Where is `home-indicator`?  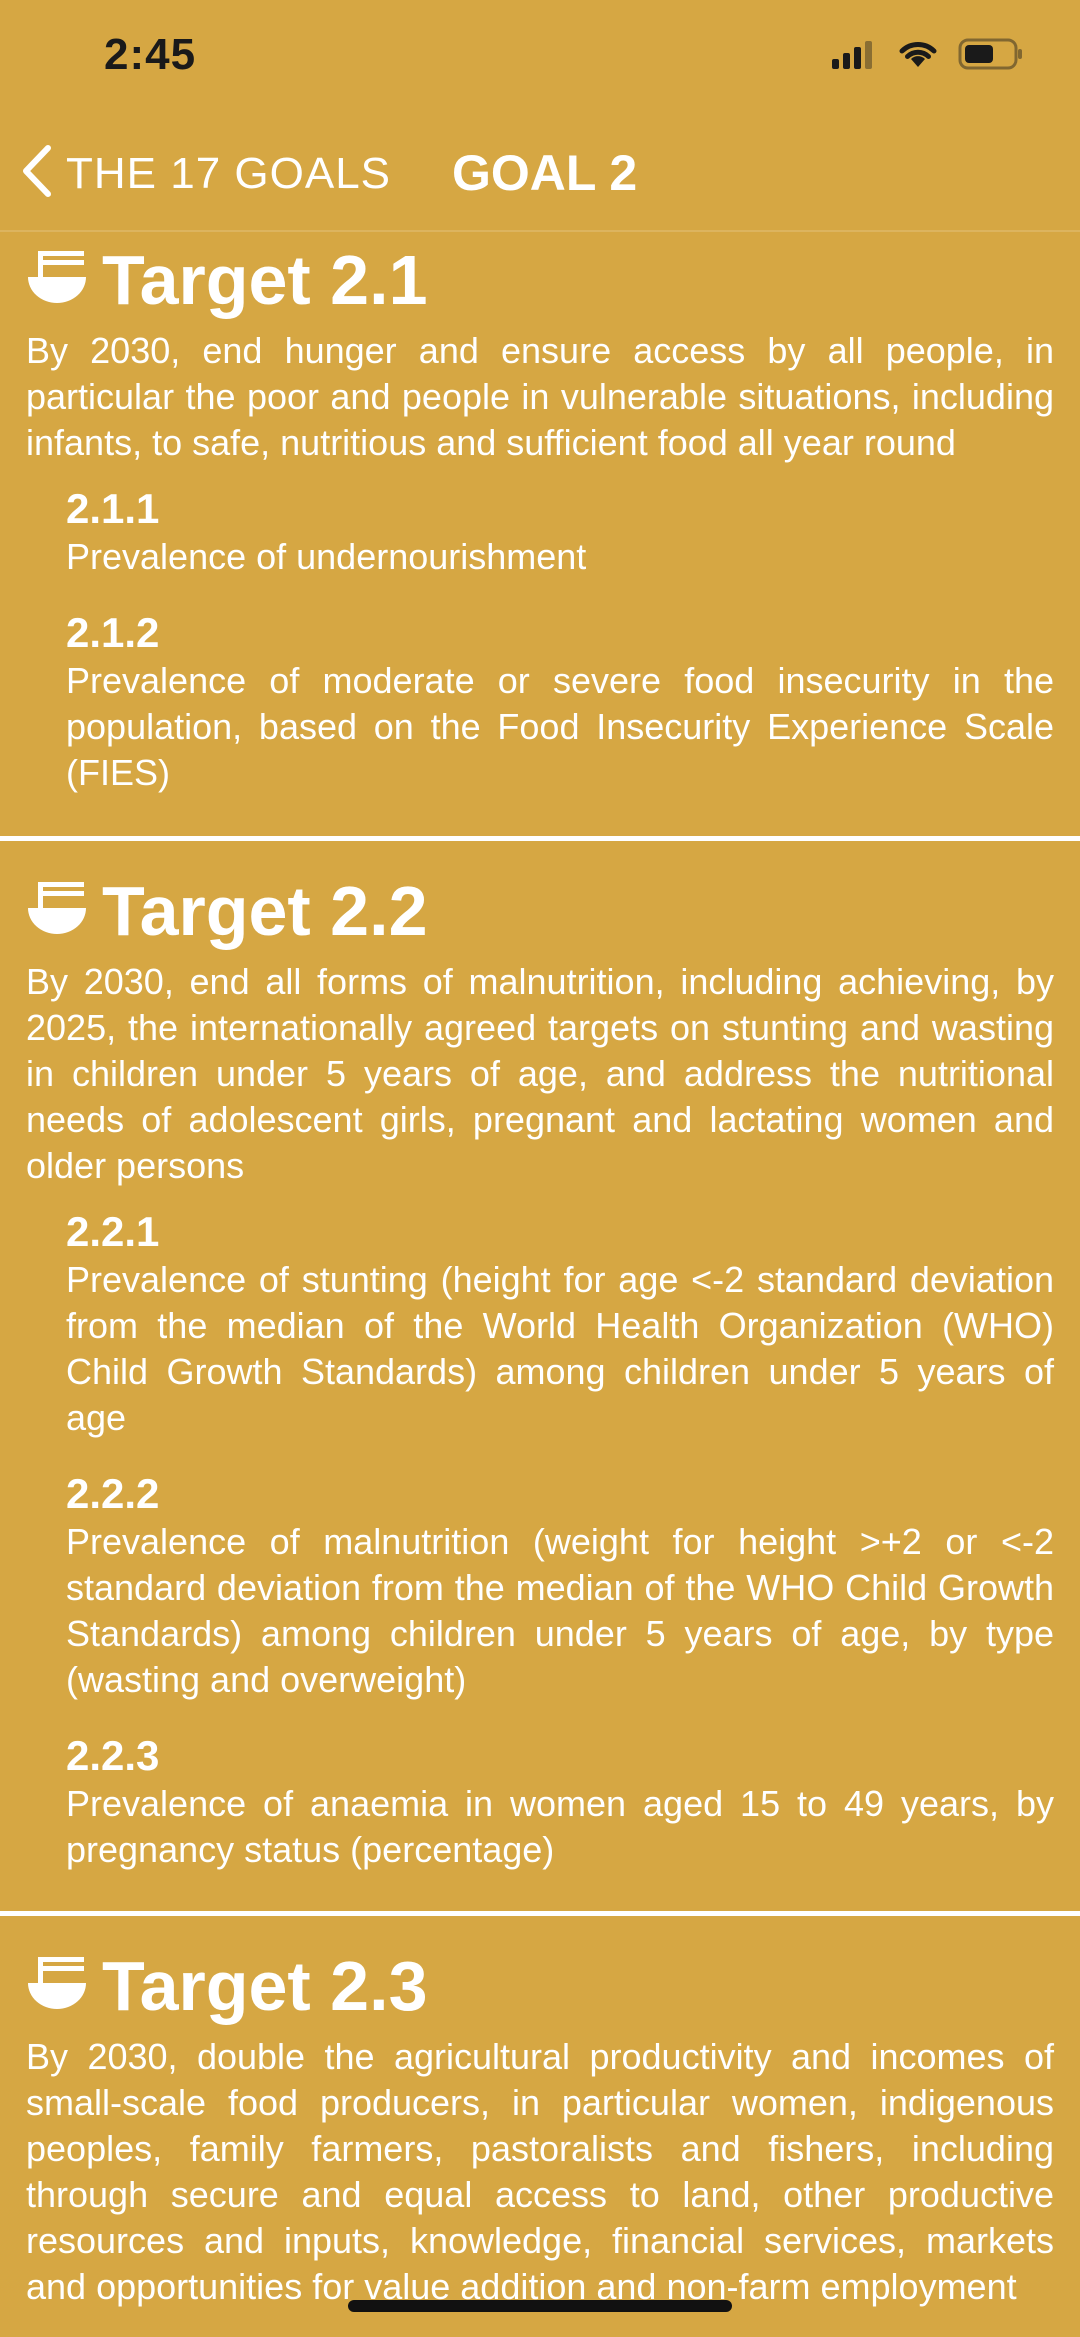 home-indicator is located at coordinates (540, 2306).